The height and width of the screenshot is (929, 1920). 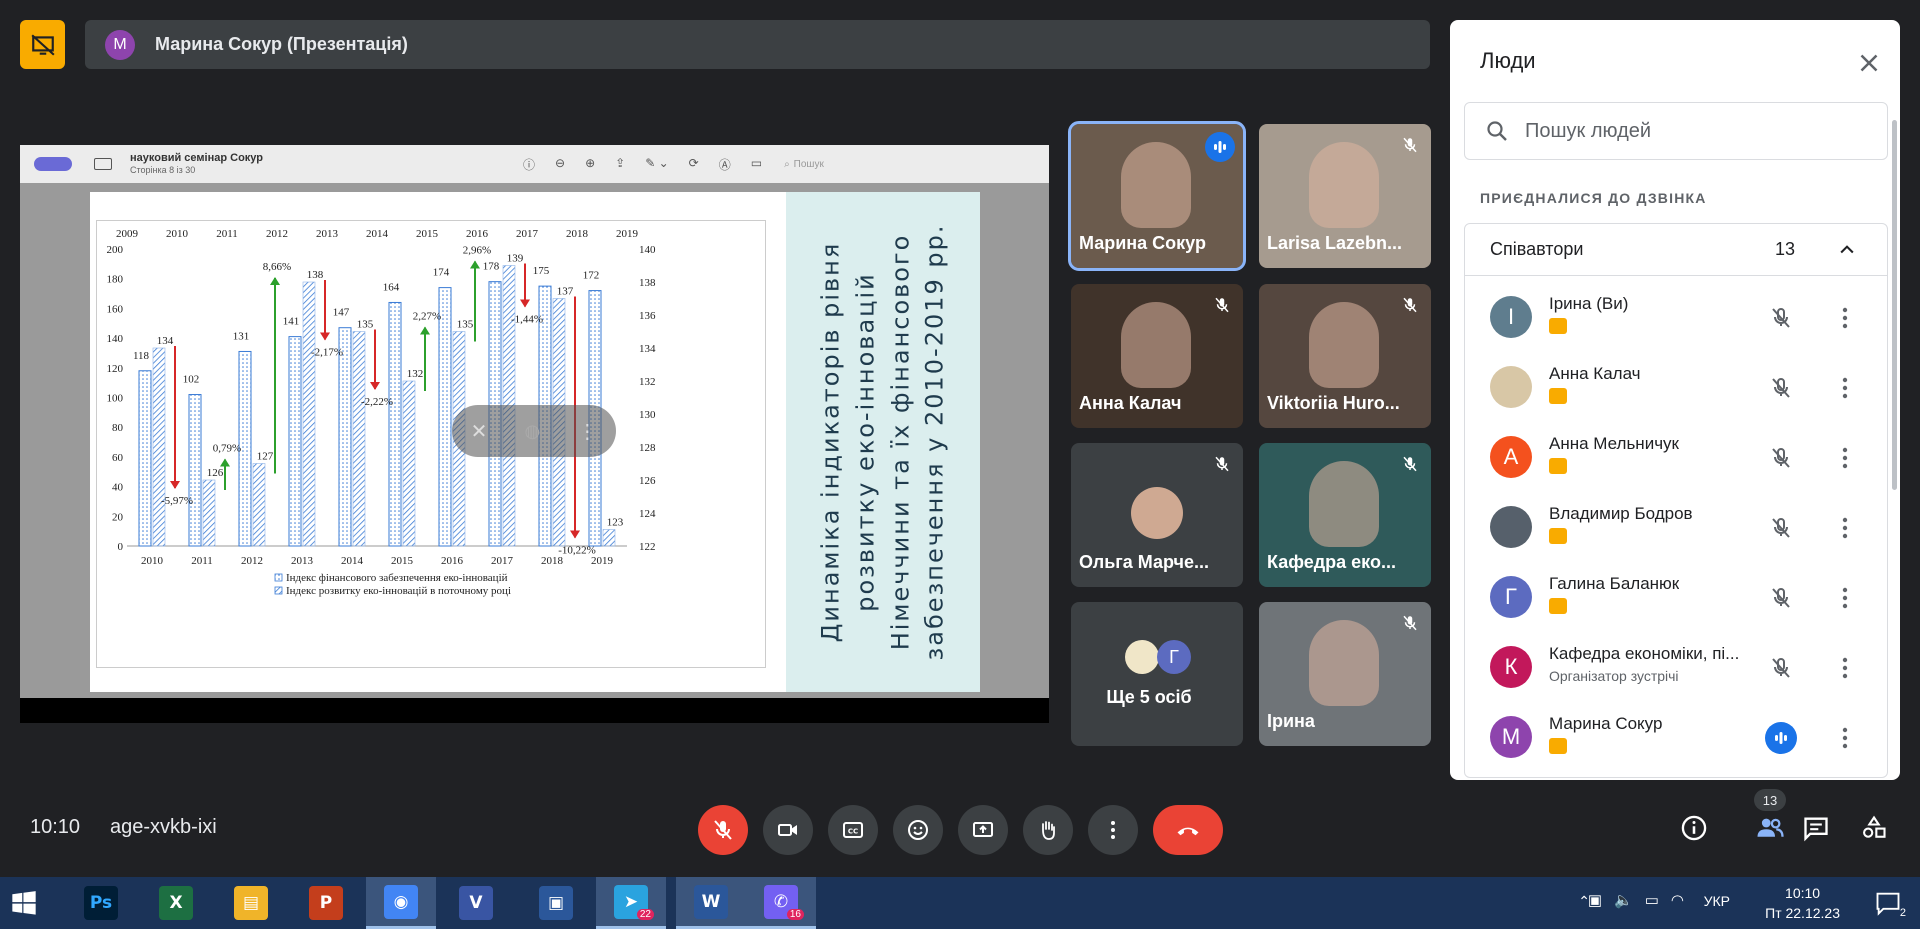 I want to click on reactions-button, so click(x=918, y=830).